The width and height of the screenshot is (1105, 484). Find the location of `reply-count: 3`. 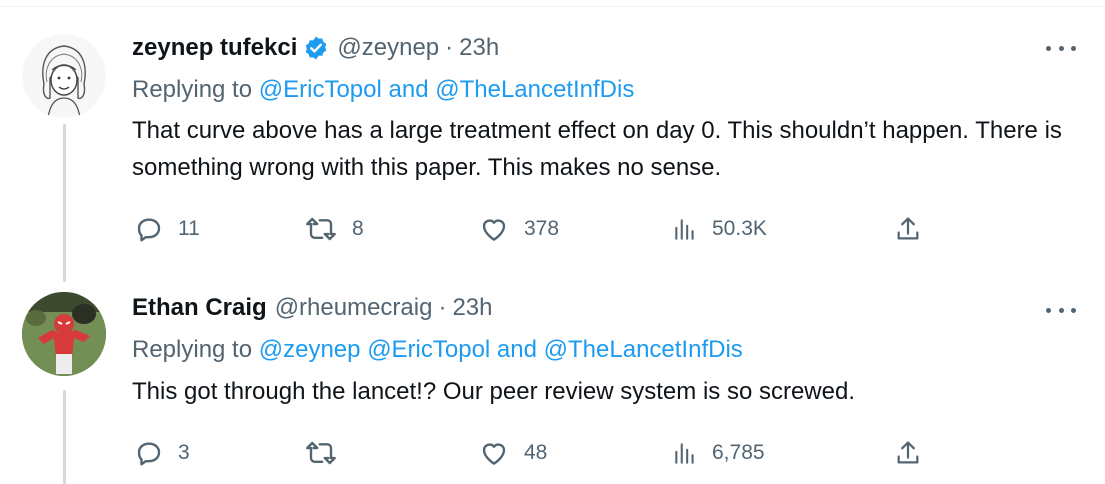

reply-count: 3 is located at coordinates (184, 452).